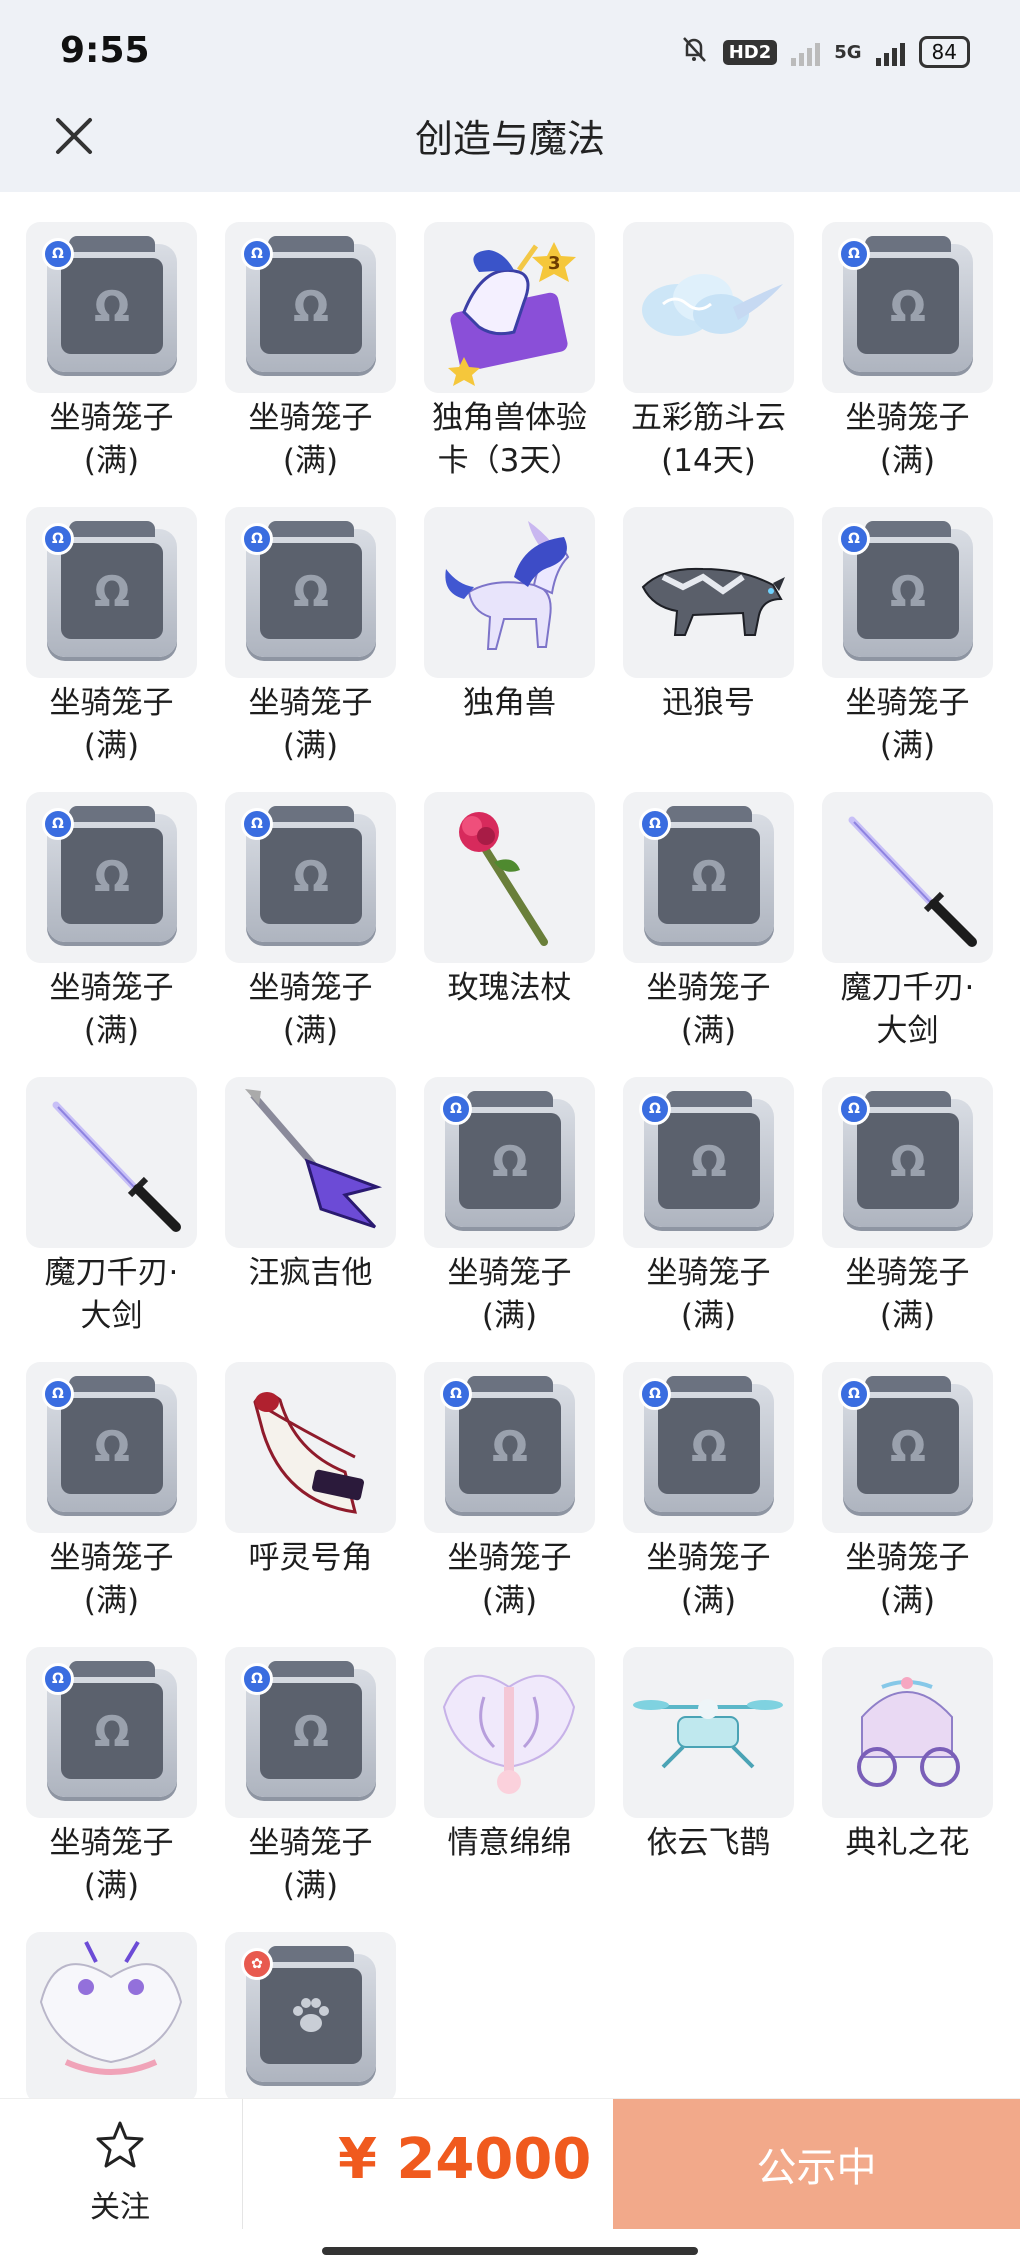  What do you see at coordinates (816, 2164) in the screenshot?
I see `publicity-button: 公示中` at bounding box center [816, 2164].